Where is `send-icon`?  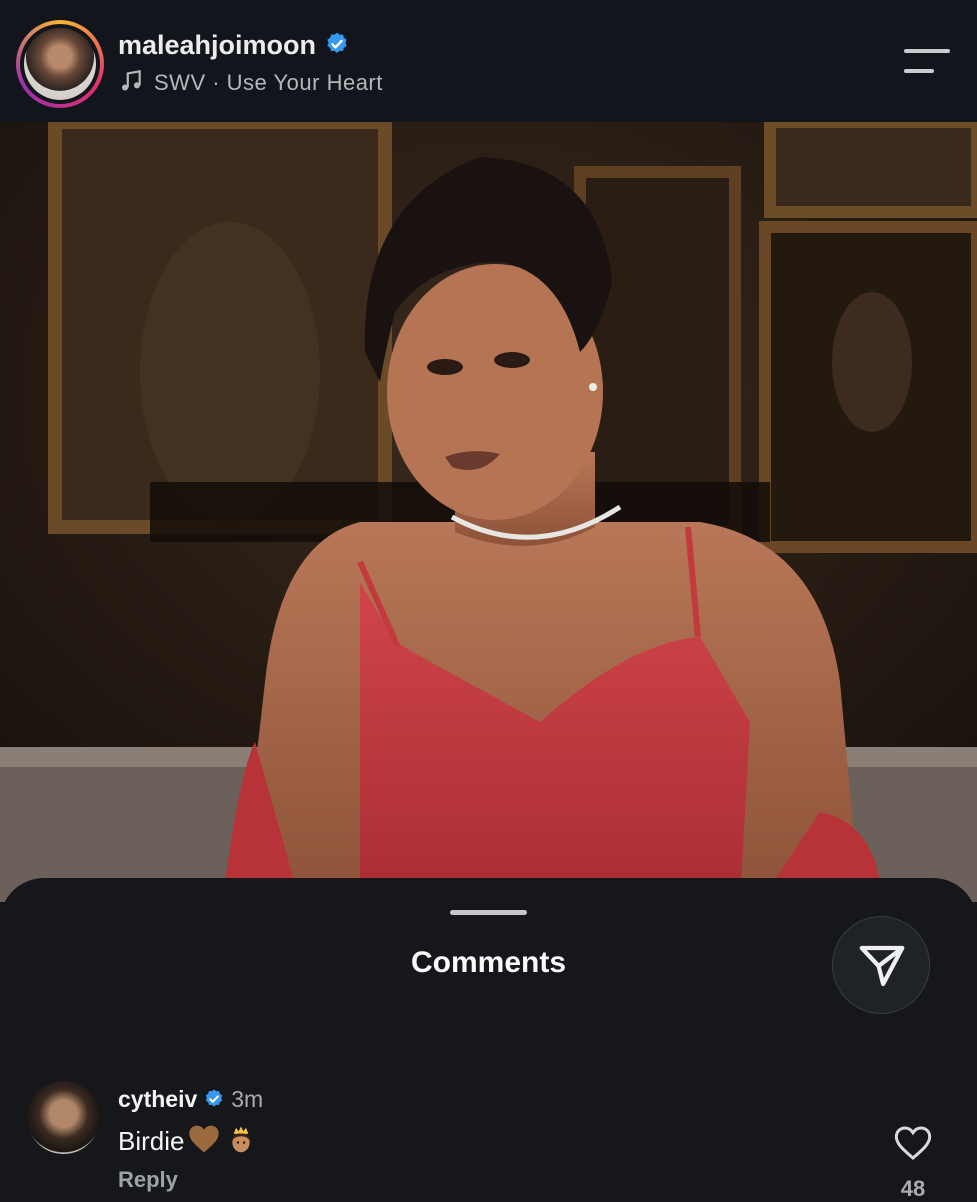 send-icon is located at coordinates (882, 966).